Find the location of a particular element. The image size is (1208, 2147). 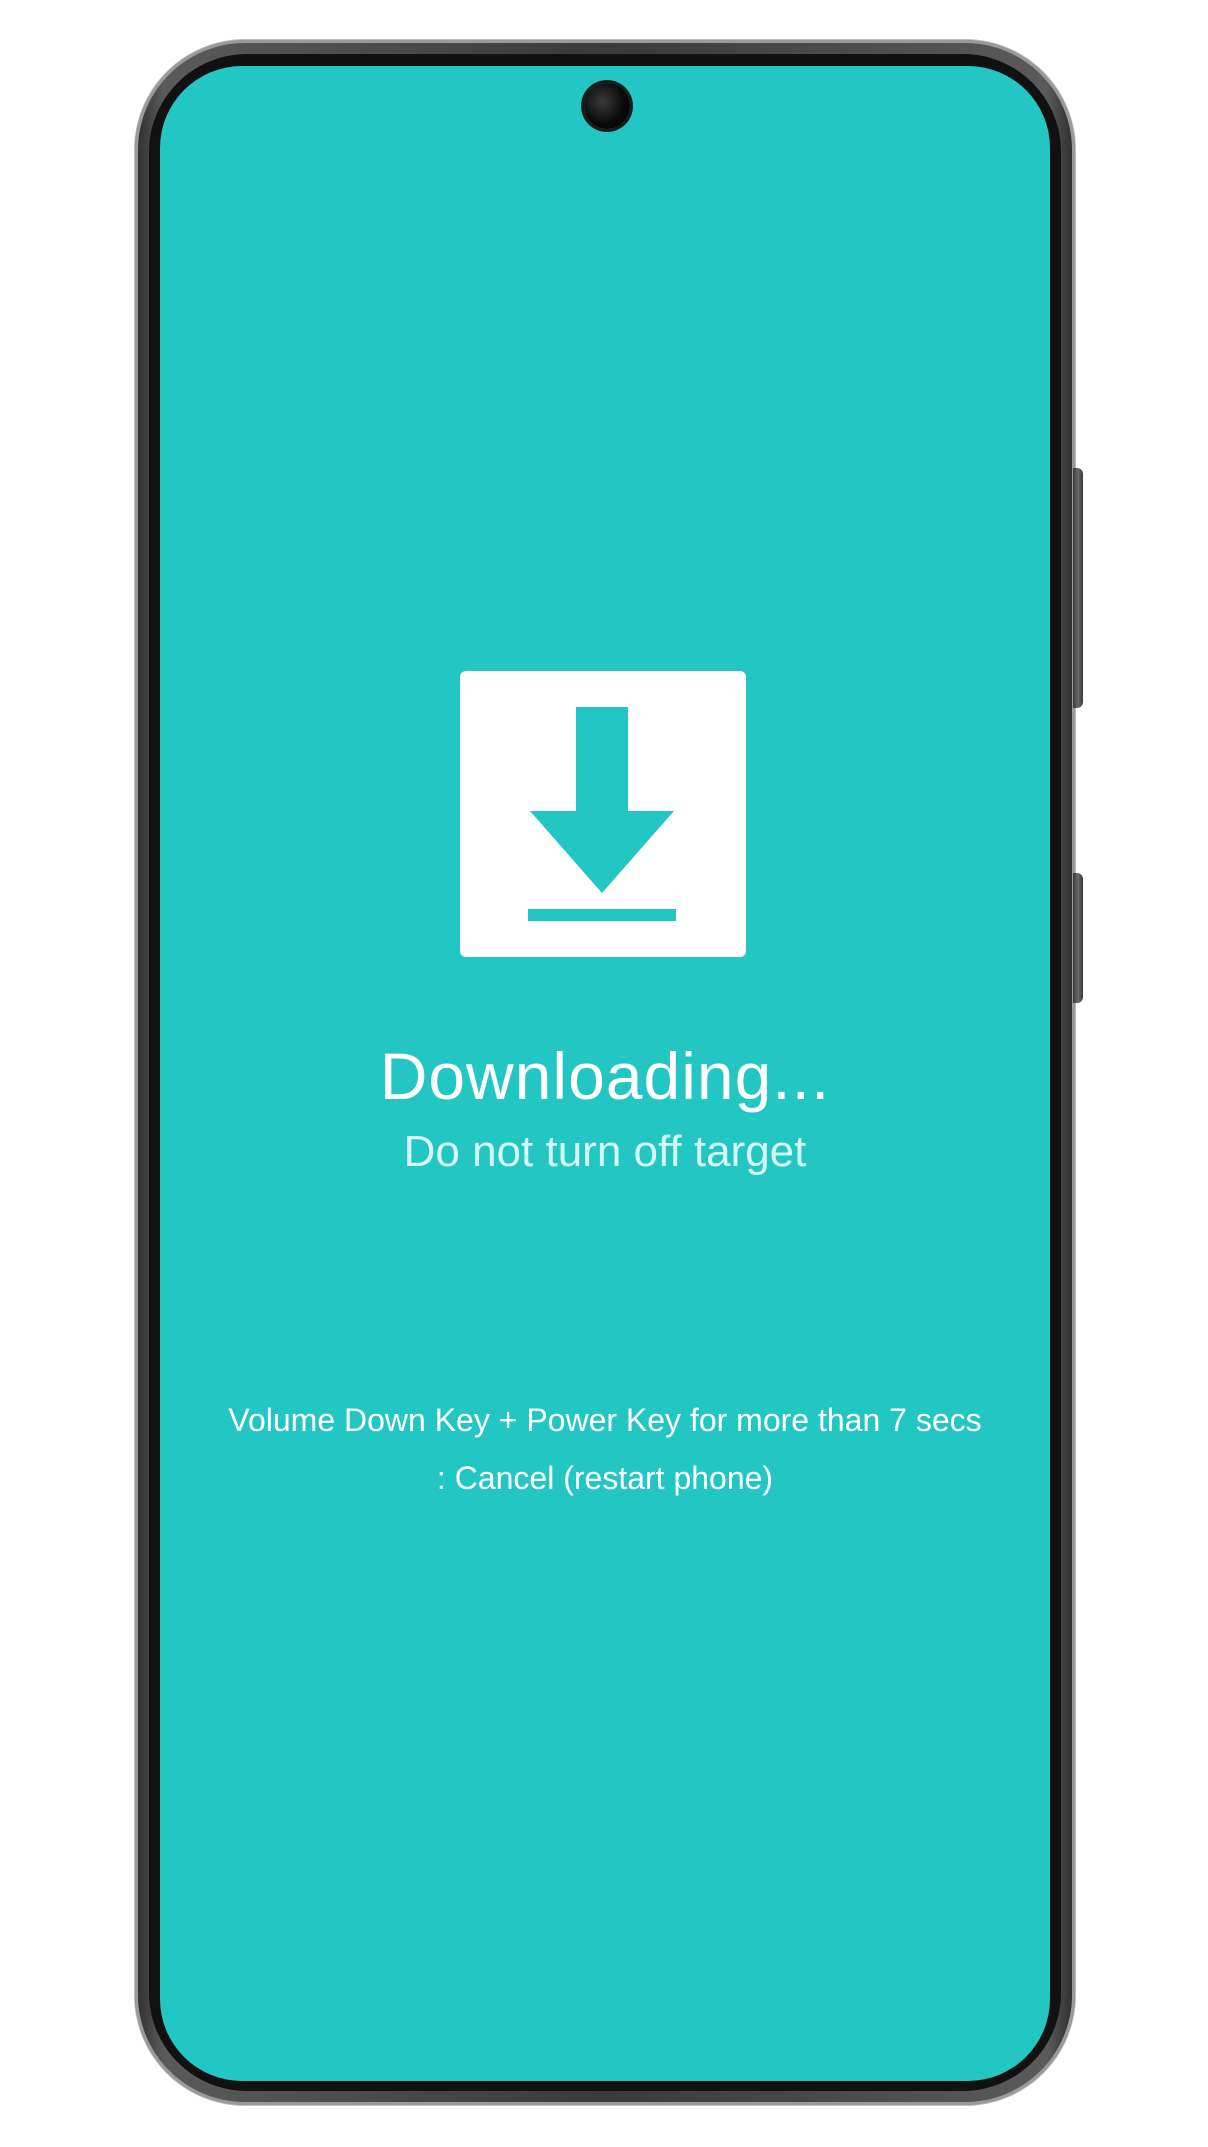

download-arrow-svg is located at coordinates (602, 814).